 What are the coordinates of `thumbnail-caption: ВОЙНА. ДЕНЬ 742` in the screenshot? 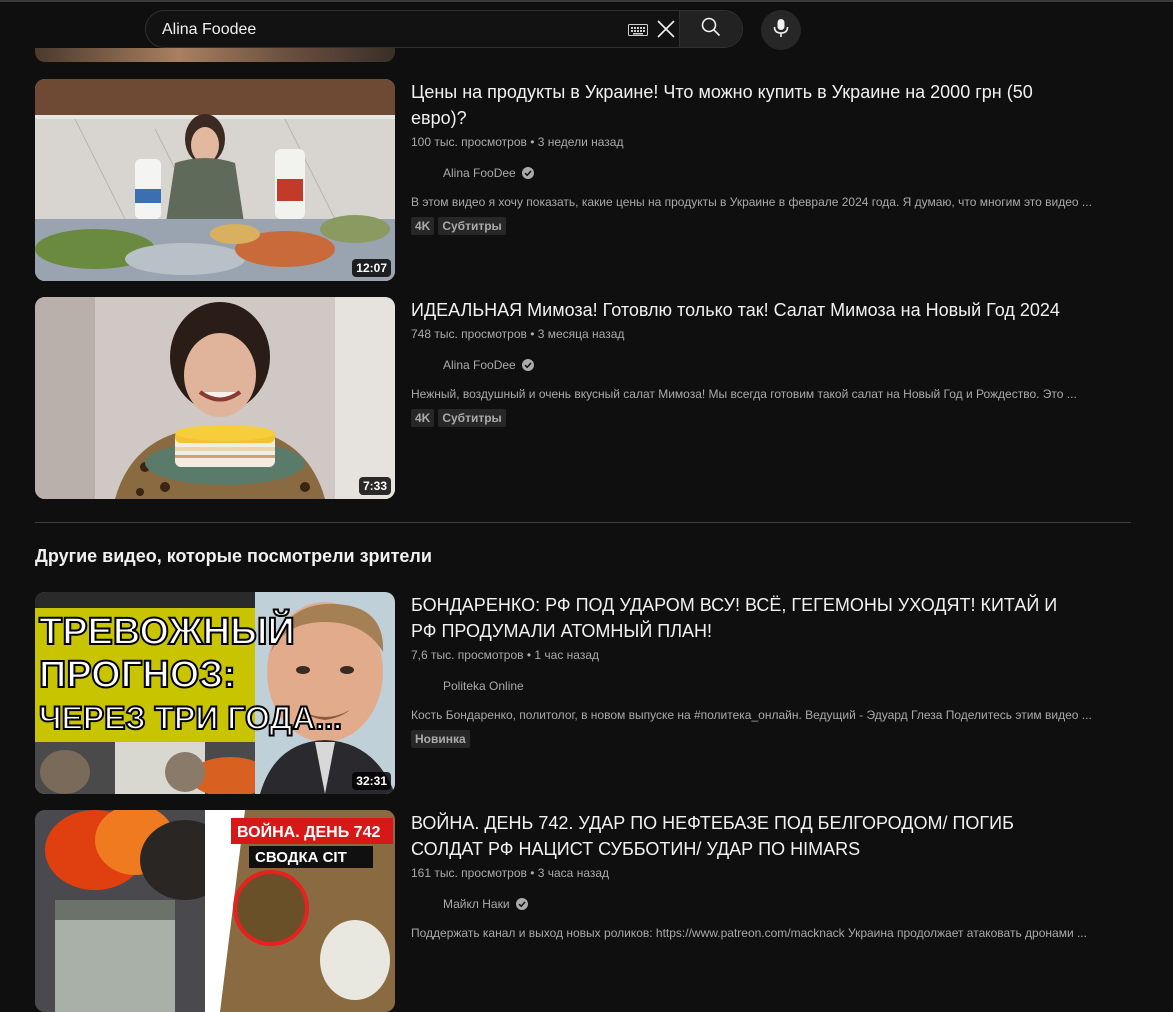 It's located at (308, 831).